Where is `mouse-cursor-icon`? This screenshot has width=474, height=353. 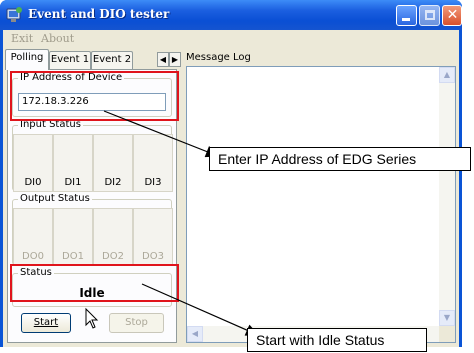
mouse-cursor-icon is located at coordinates (92, 318).